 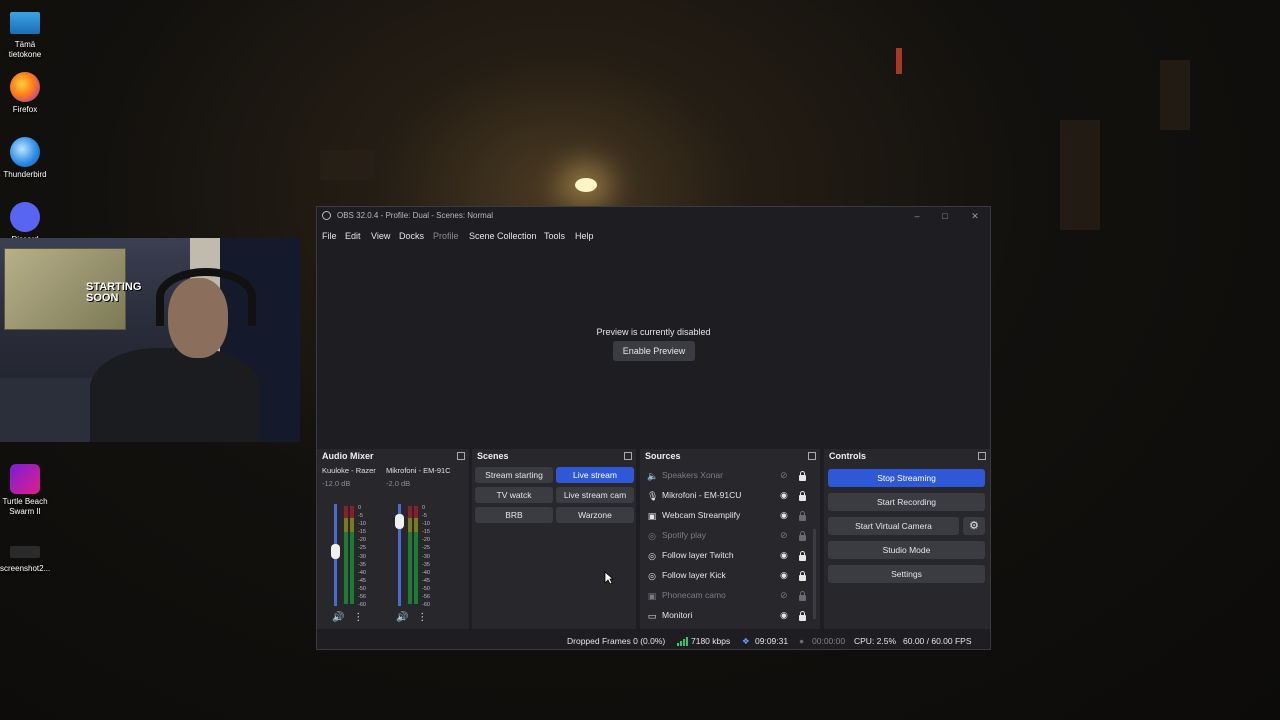 I want to click on menu-profile: Profile, so click(x=446, y=236).